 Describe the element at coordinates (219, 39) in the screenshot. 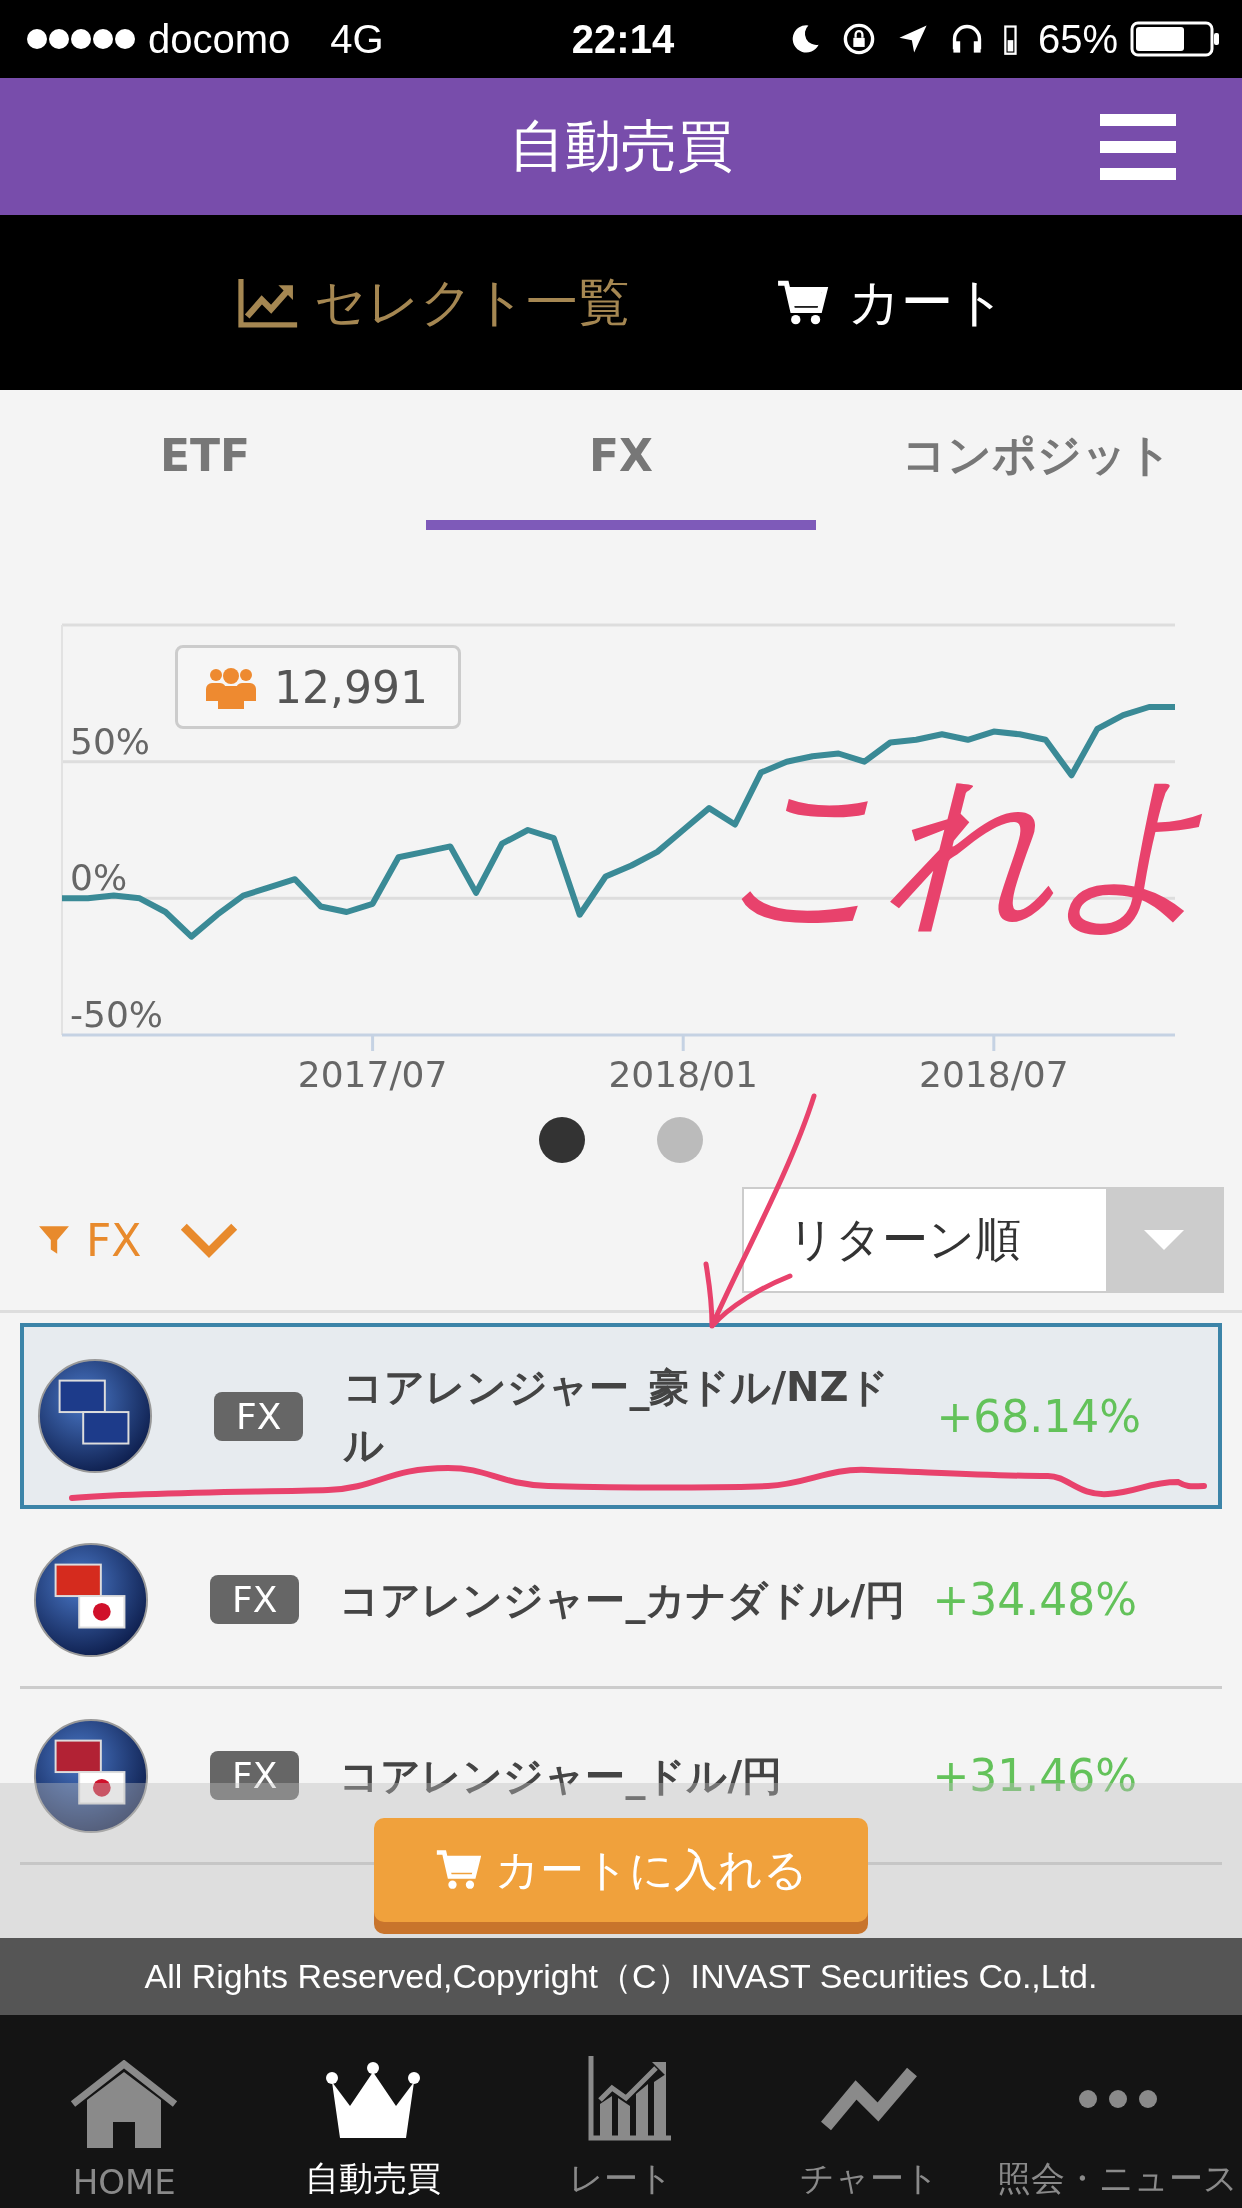

I see `carrier-name: docomo` at that location.